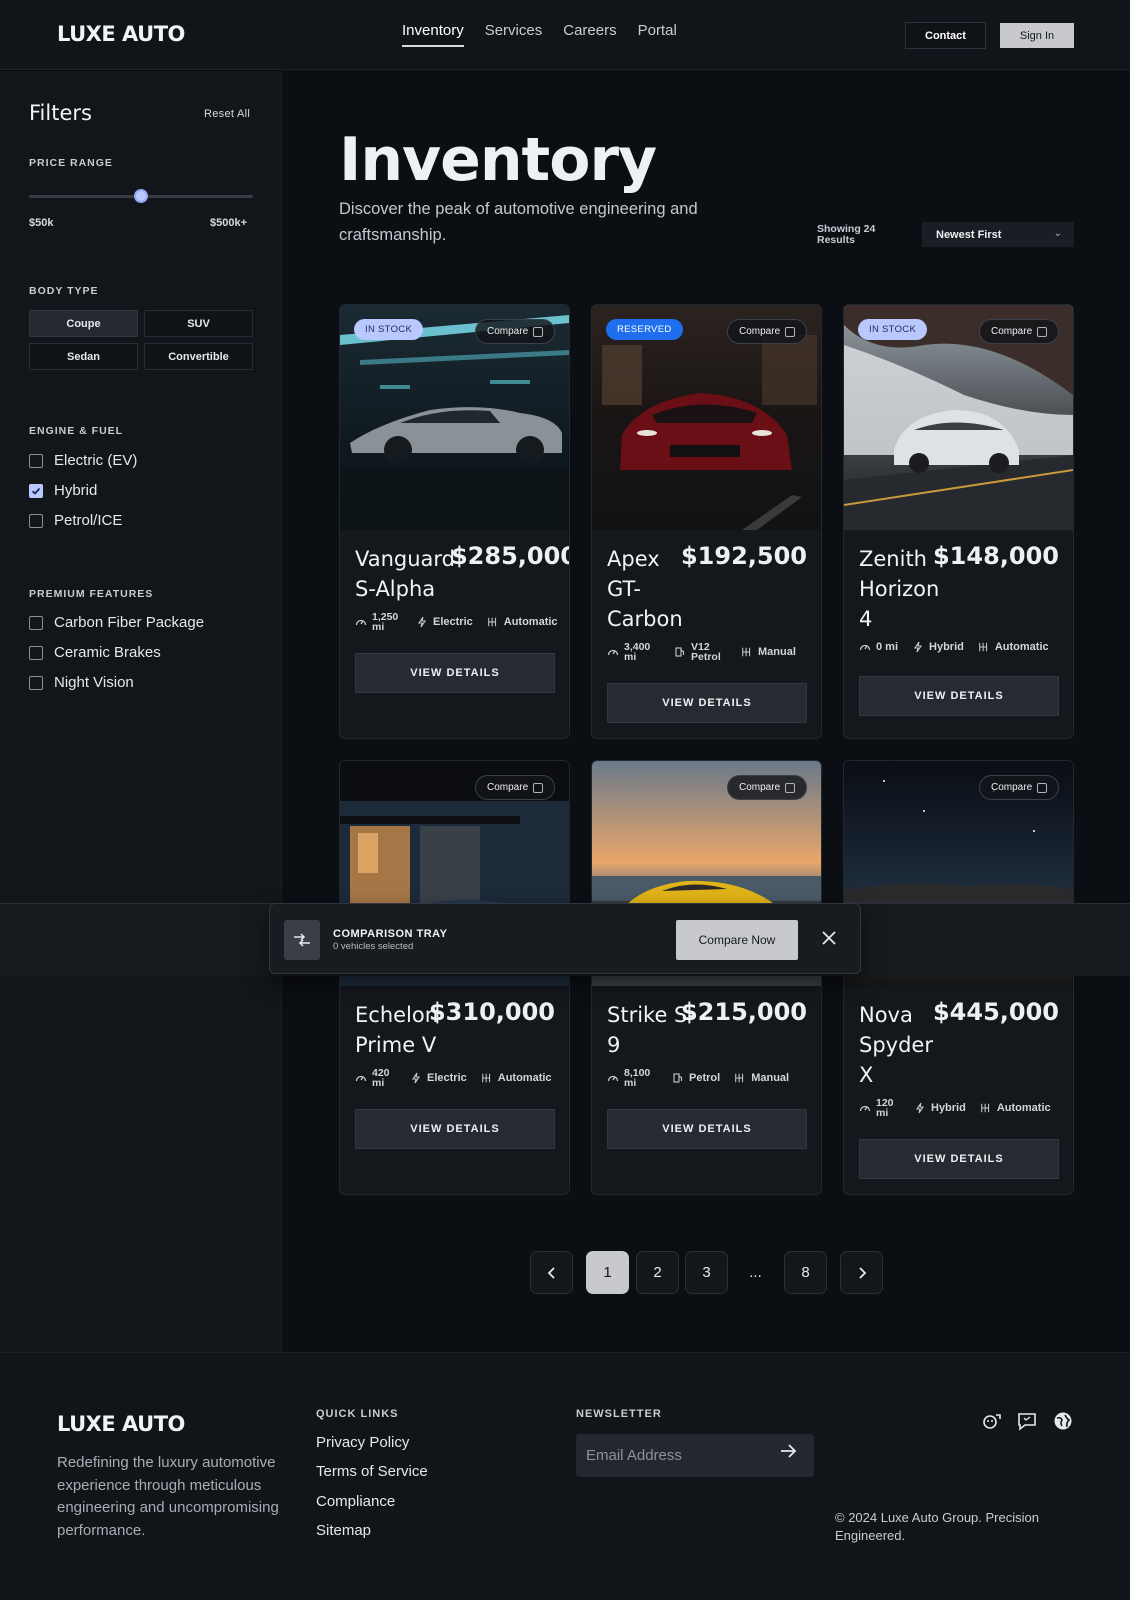  Describe the element at coordinates (129, 622) in the screenshot. I see `feature-option-label: Carbon Fiber Package` at that location.